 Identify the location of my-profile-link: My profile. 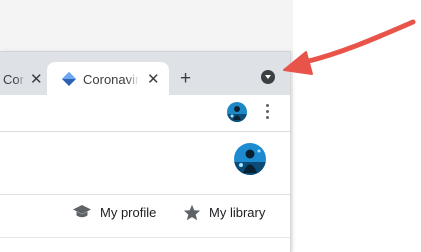
(114, 212).